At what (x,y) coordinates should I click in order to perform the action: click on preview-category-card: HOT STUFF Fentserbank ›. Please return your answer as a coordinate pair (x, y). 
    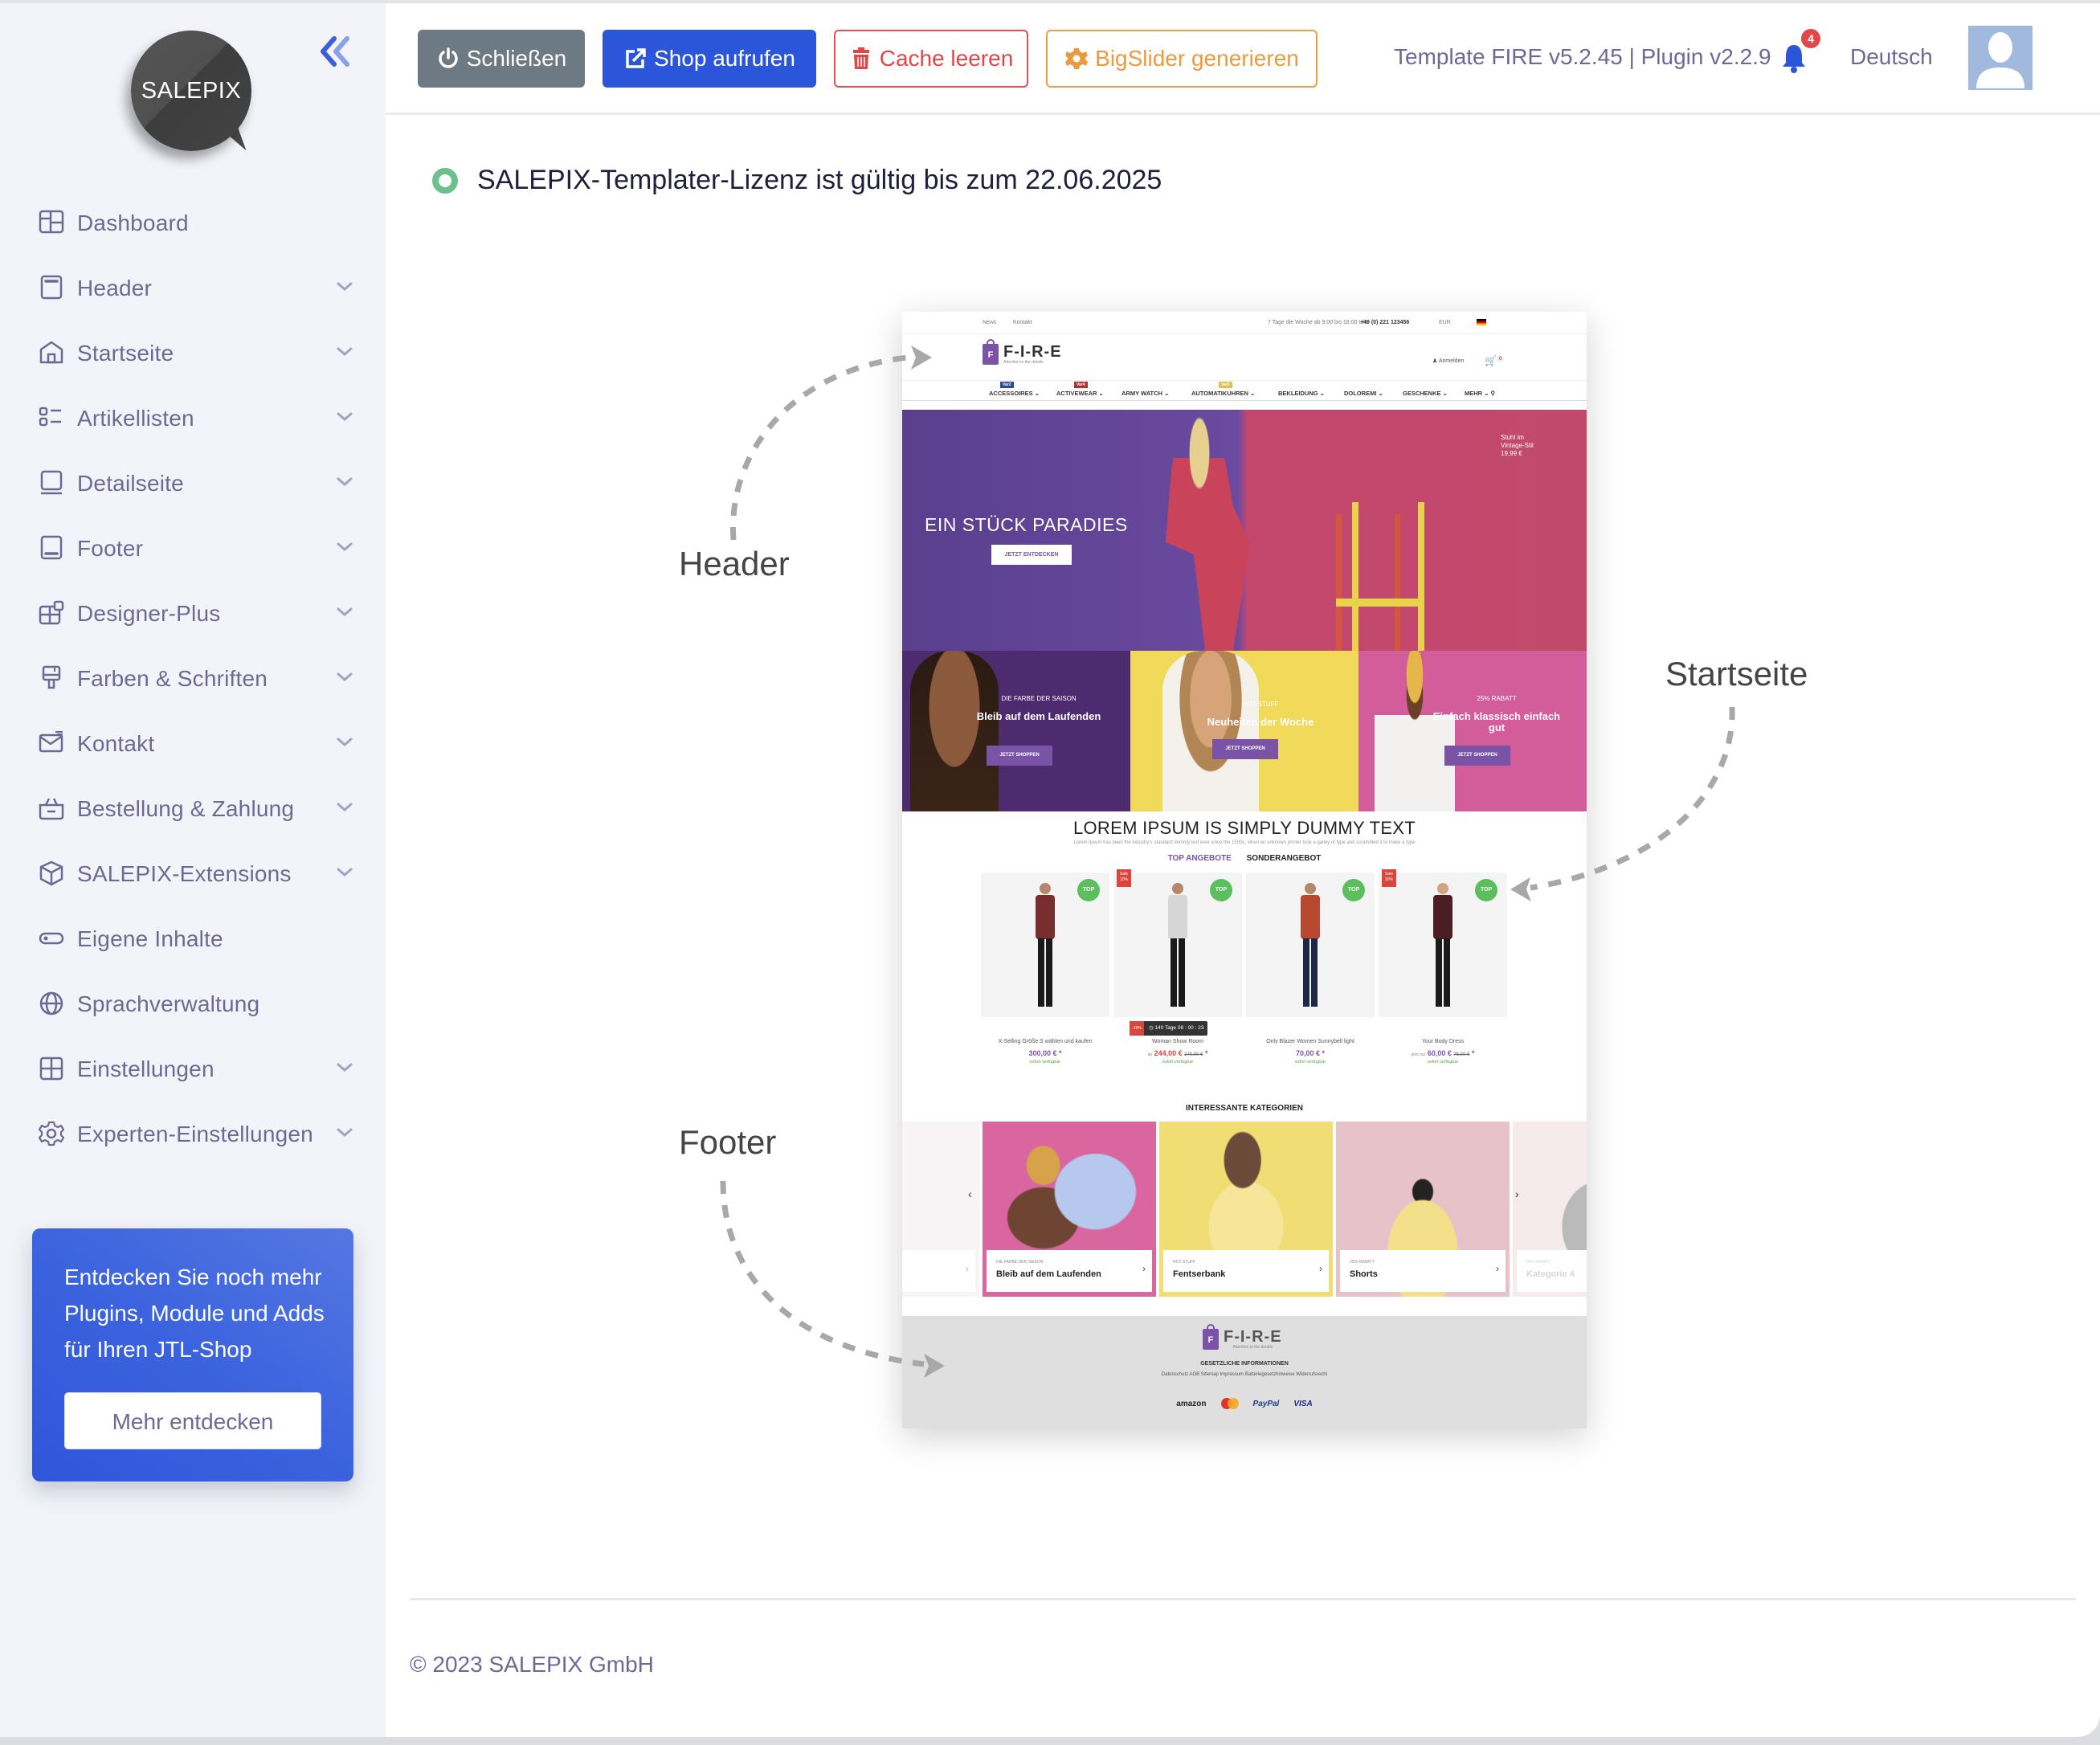
    Looking at the image, I should click on (1246, 1209).